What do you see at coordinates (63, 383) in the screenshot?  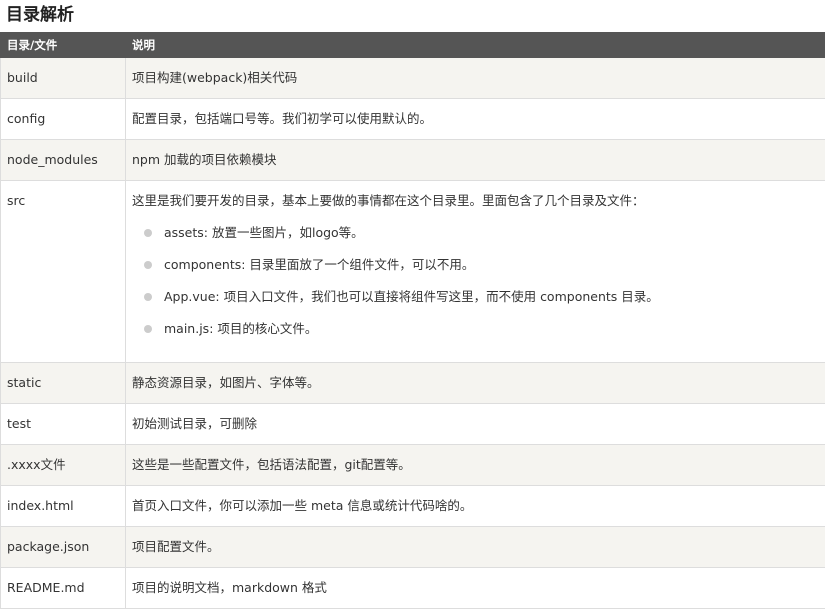 I see `row-name: static` at bounding box center [63, 383].